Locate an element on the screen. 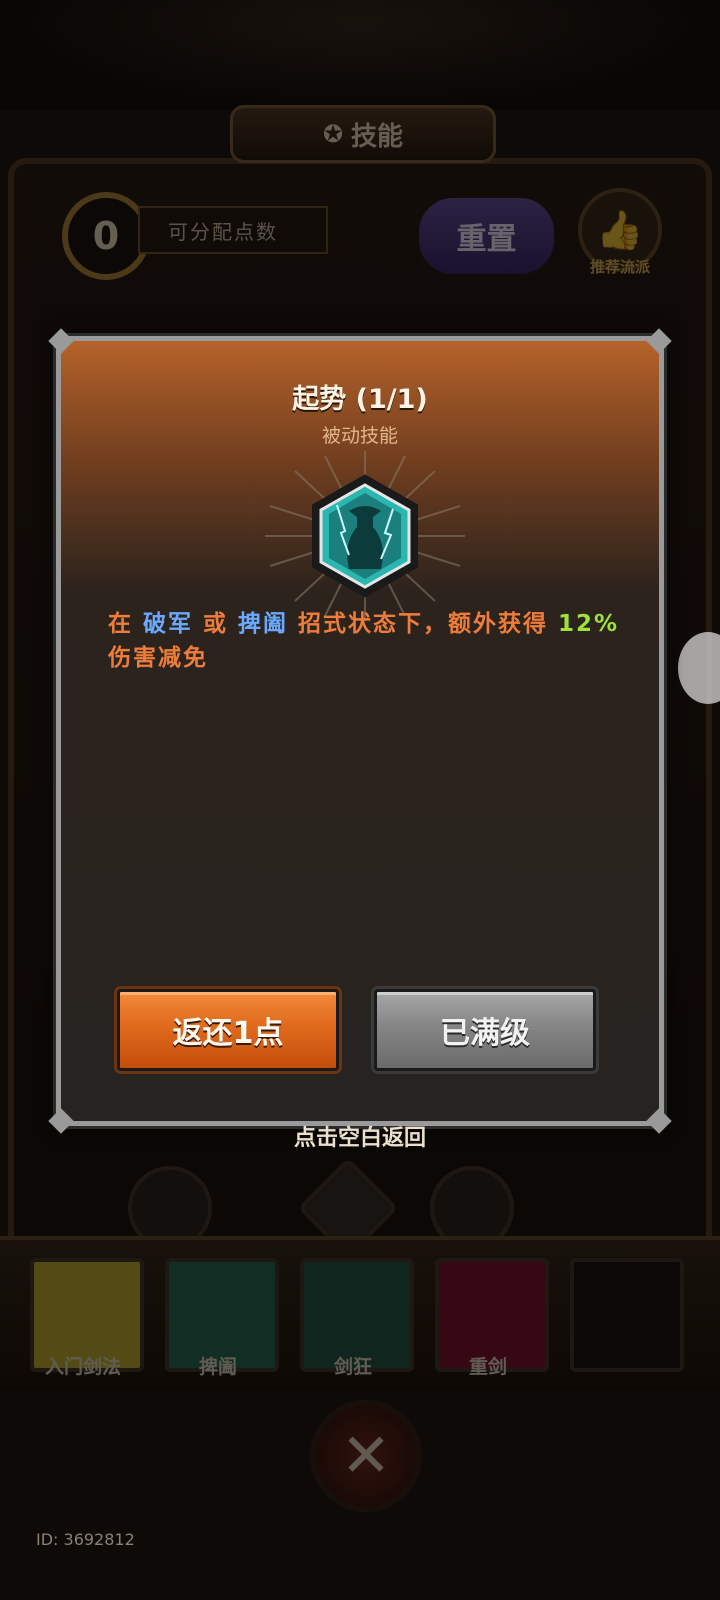  crossed-swords-icon: ✕ is located at coordinates (366, 1456).